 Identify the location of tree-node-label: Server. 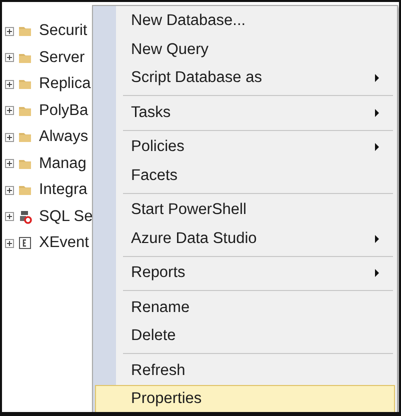
(62, 57).